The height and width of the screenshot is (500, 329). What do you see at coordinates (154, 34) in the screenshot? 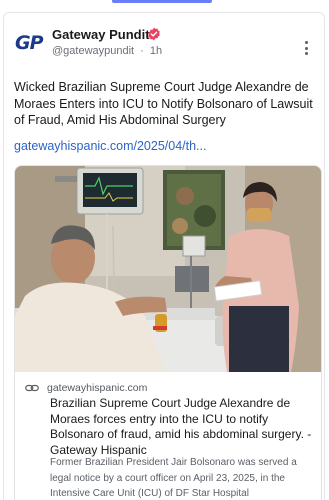
I see `verified-badge-icon` at bounding box center [154, 34].